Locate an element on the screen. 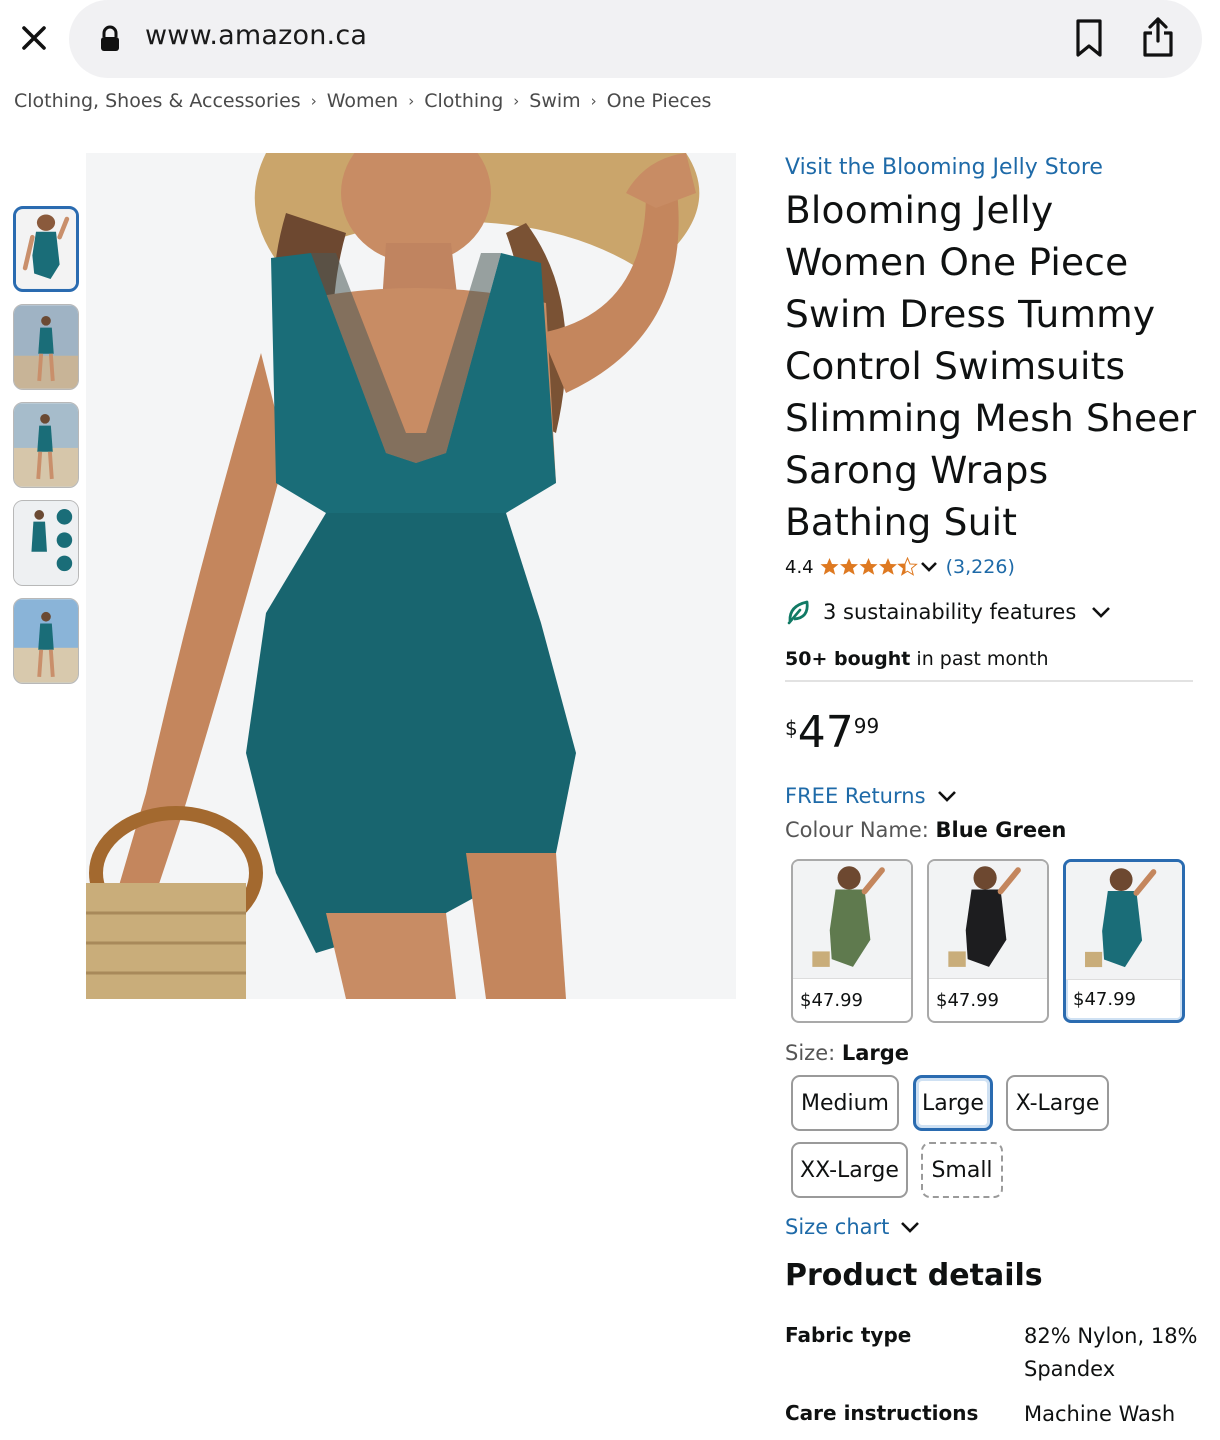 The width and height of the screenshot is (1220, 1440). url-text: www.amazon.ca is located at coordinates (256, 35).